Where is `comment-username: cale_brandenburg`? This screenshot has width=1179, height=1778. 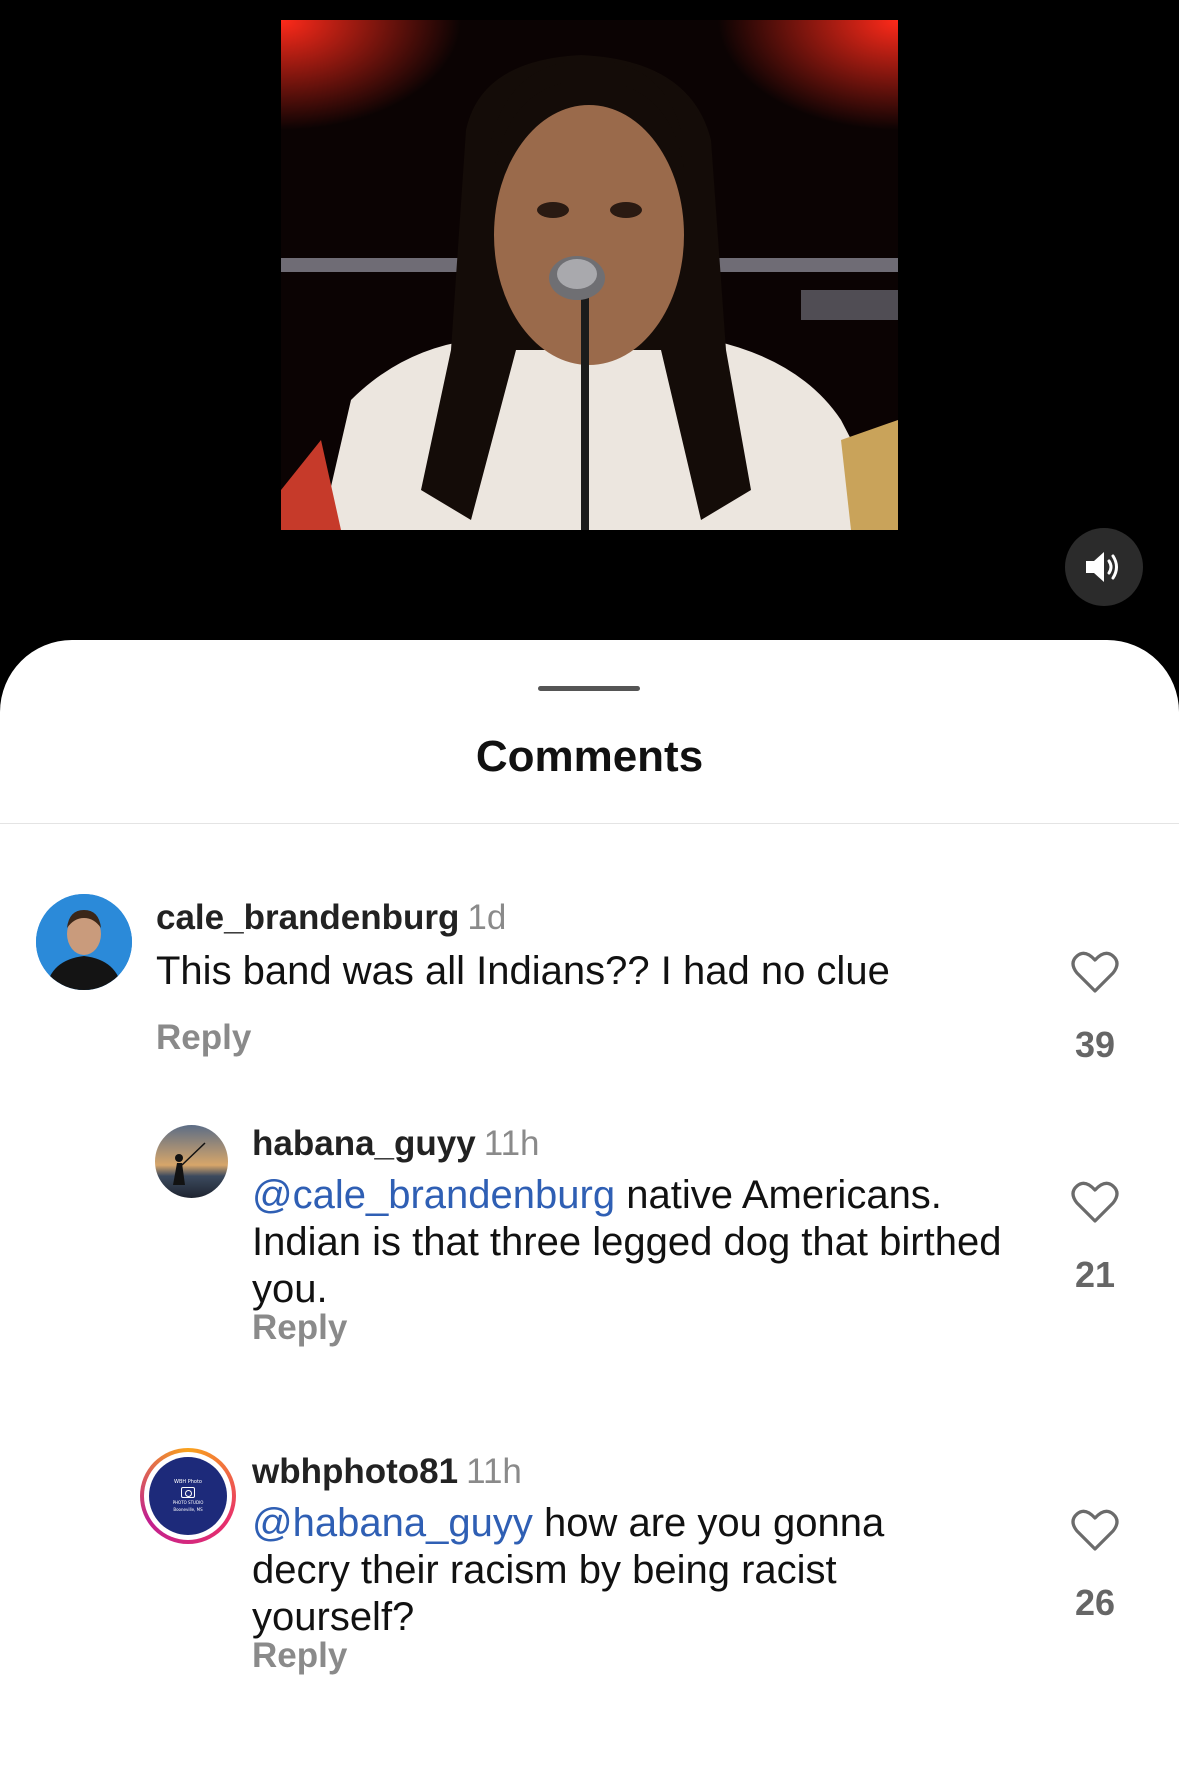
comment-username: cale_brandenburg is located at coordinates (307, 917).